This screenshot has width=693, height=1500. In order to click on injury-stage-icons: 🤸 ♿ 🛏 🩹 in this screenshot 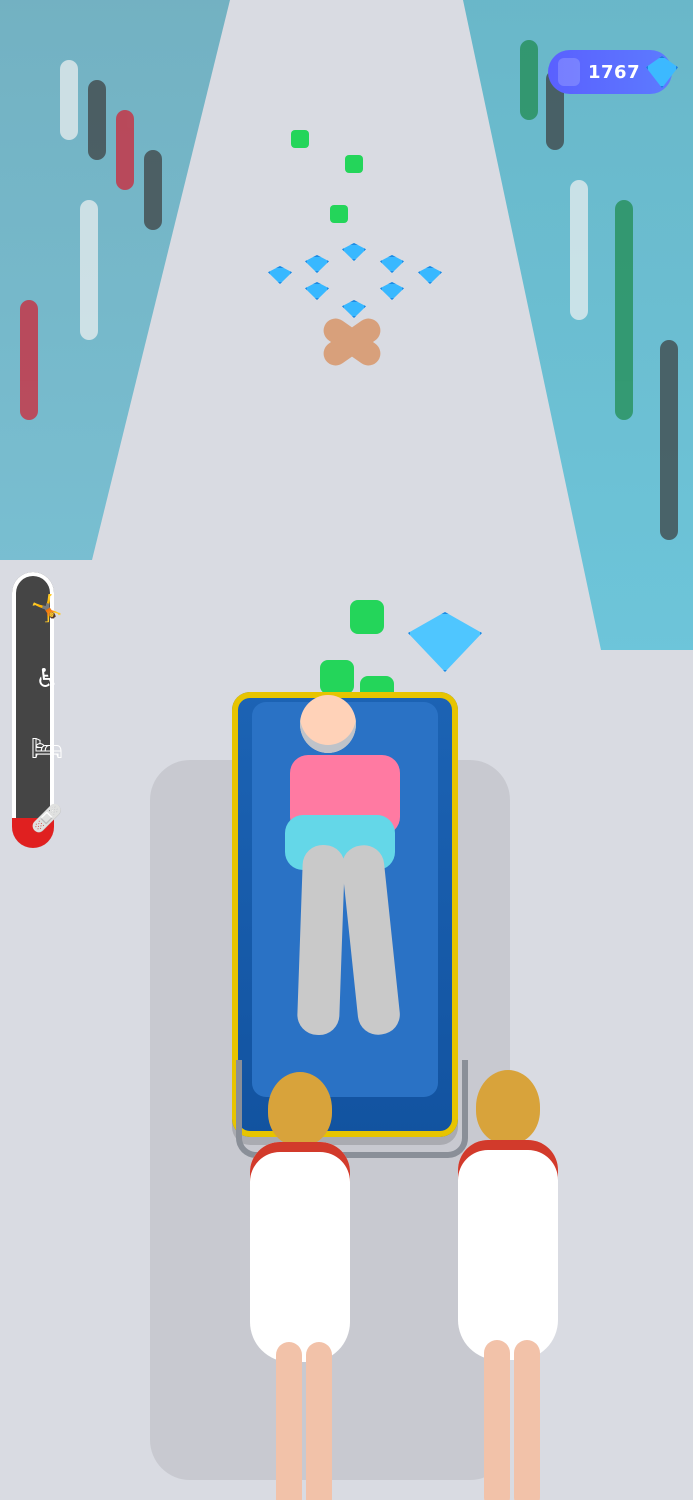, I will do `click(50, 712)`.